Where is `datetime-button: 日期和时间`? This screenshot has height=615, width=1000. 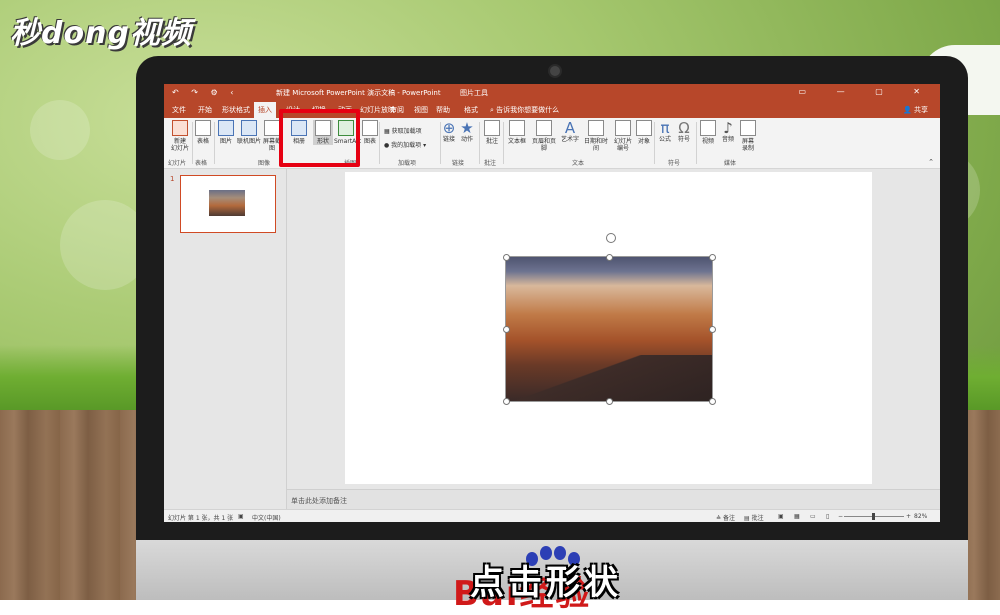
datetime-button: 日期和时间 is located at coordinates (596, 136).